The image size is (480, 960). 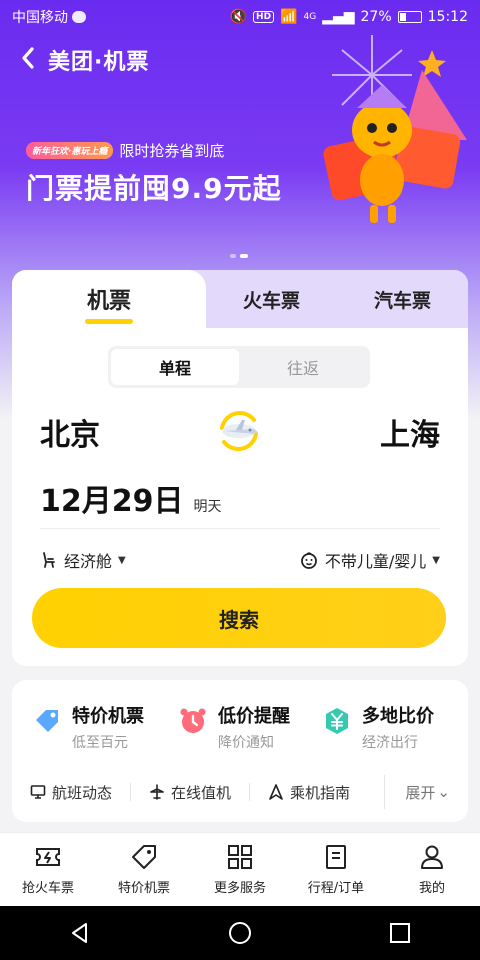 I want to click on departure-city: 北京, so click(x=70, y=432).